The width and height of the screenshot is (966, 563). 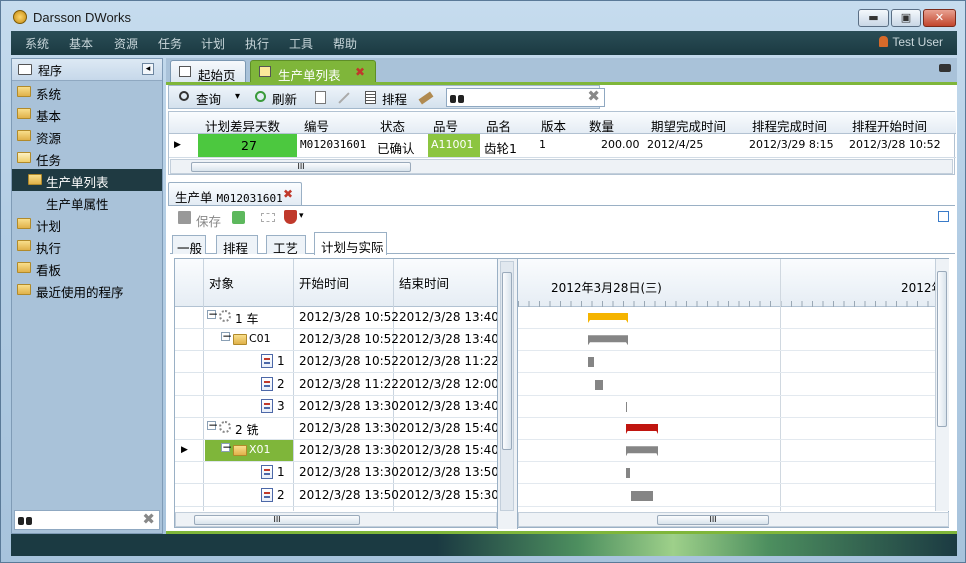 I want to click on sidebar-item-production-list: 生产单列表, so click(x=87, y=180).